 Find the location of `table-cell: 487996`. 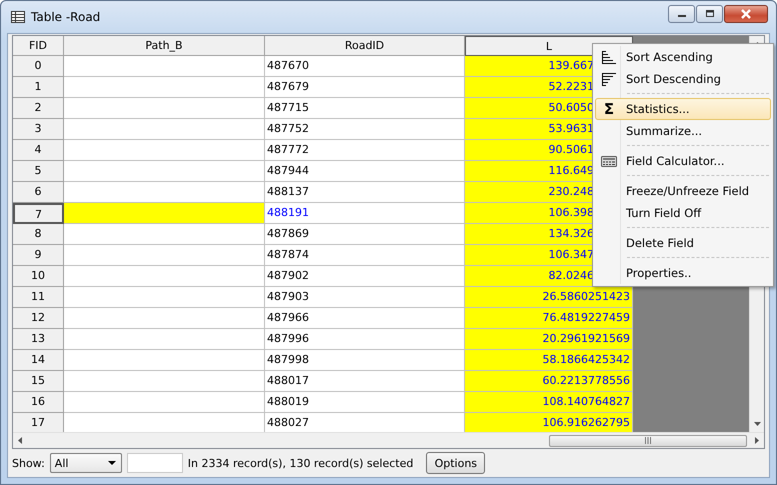

table-cell: 487996 is located at coordinates (365, 339).